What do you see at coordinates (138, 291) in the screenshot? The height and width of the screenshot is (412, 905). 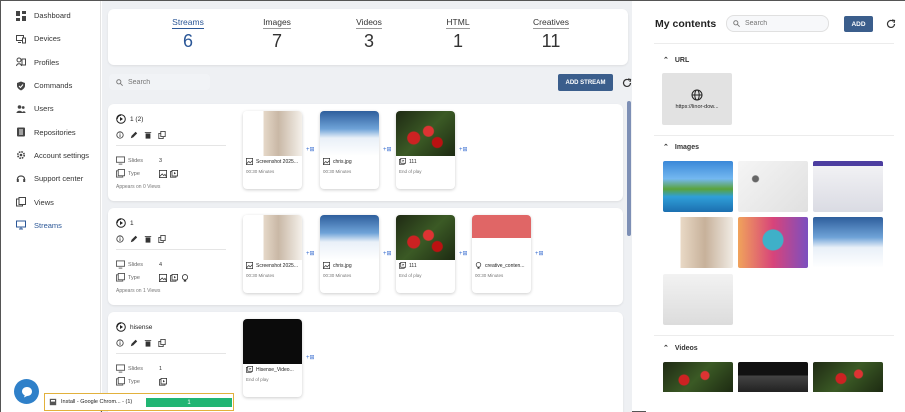 I see `appears-on: Appears on 1 Views` at bounding box center [138, 291].